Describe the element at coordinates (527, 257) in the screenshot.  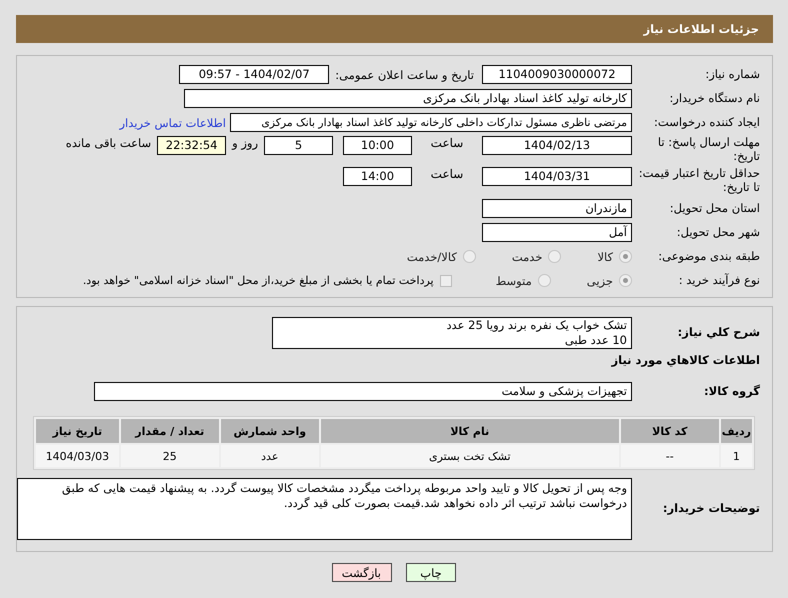
I see `radio-label: خدمت` at that location.